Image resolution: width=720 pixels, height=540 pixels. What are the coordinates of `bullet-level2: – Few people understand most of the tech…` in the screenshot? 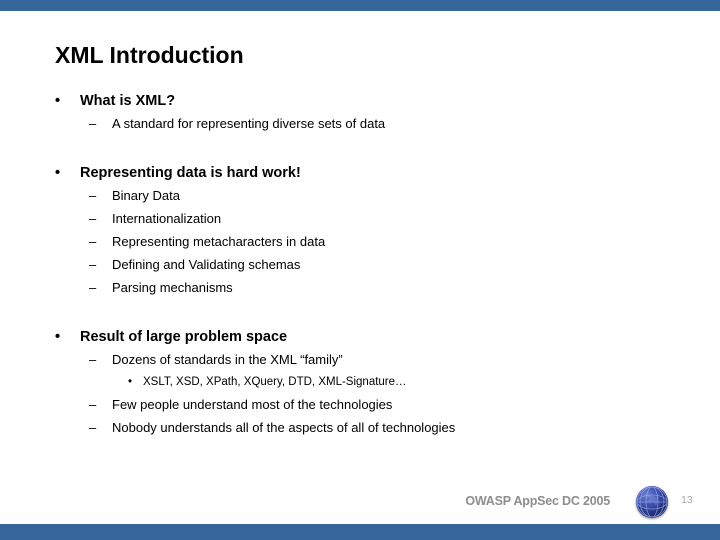 It's located at (360, 404).